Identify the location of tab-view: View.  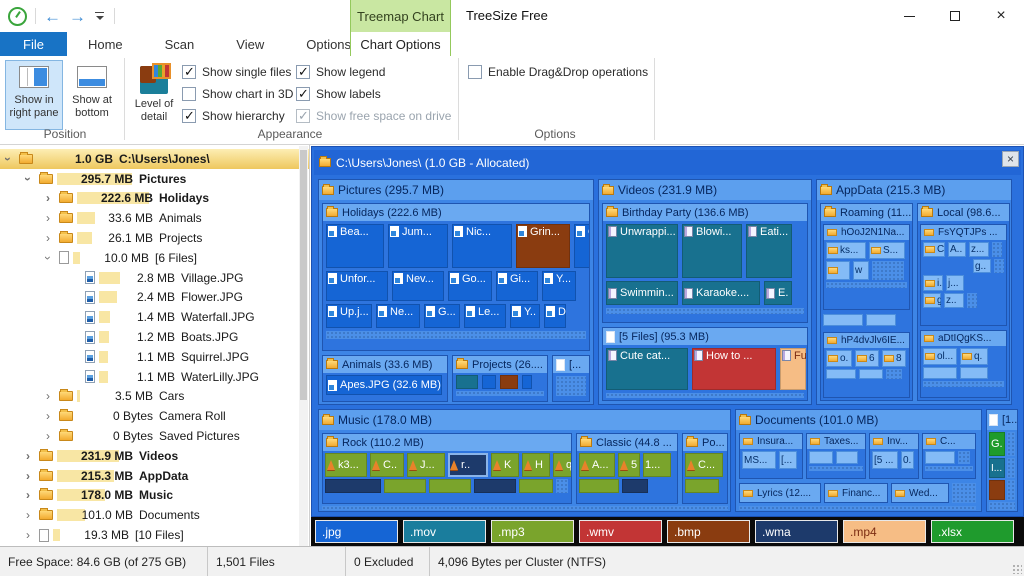
(250, 44).